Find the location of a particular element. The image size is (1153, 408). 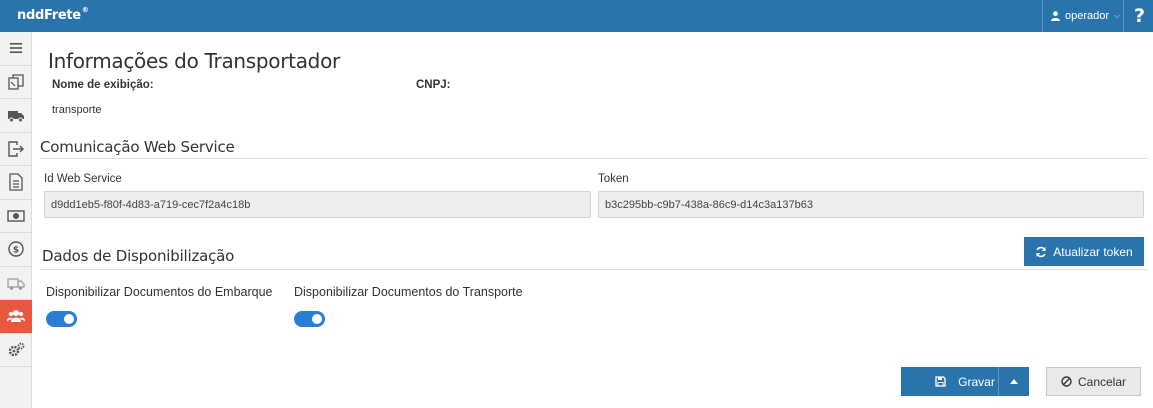

refresh-token-label: Atualizar token is located at coordinates (1093, 251).